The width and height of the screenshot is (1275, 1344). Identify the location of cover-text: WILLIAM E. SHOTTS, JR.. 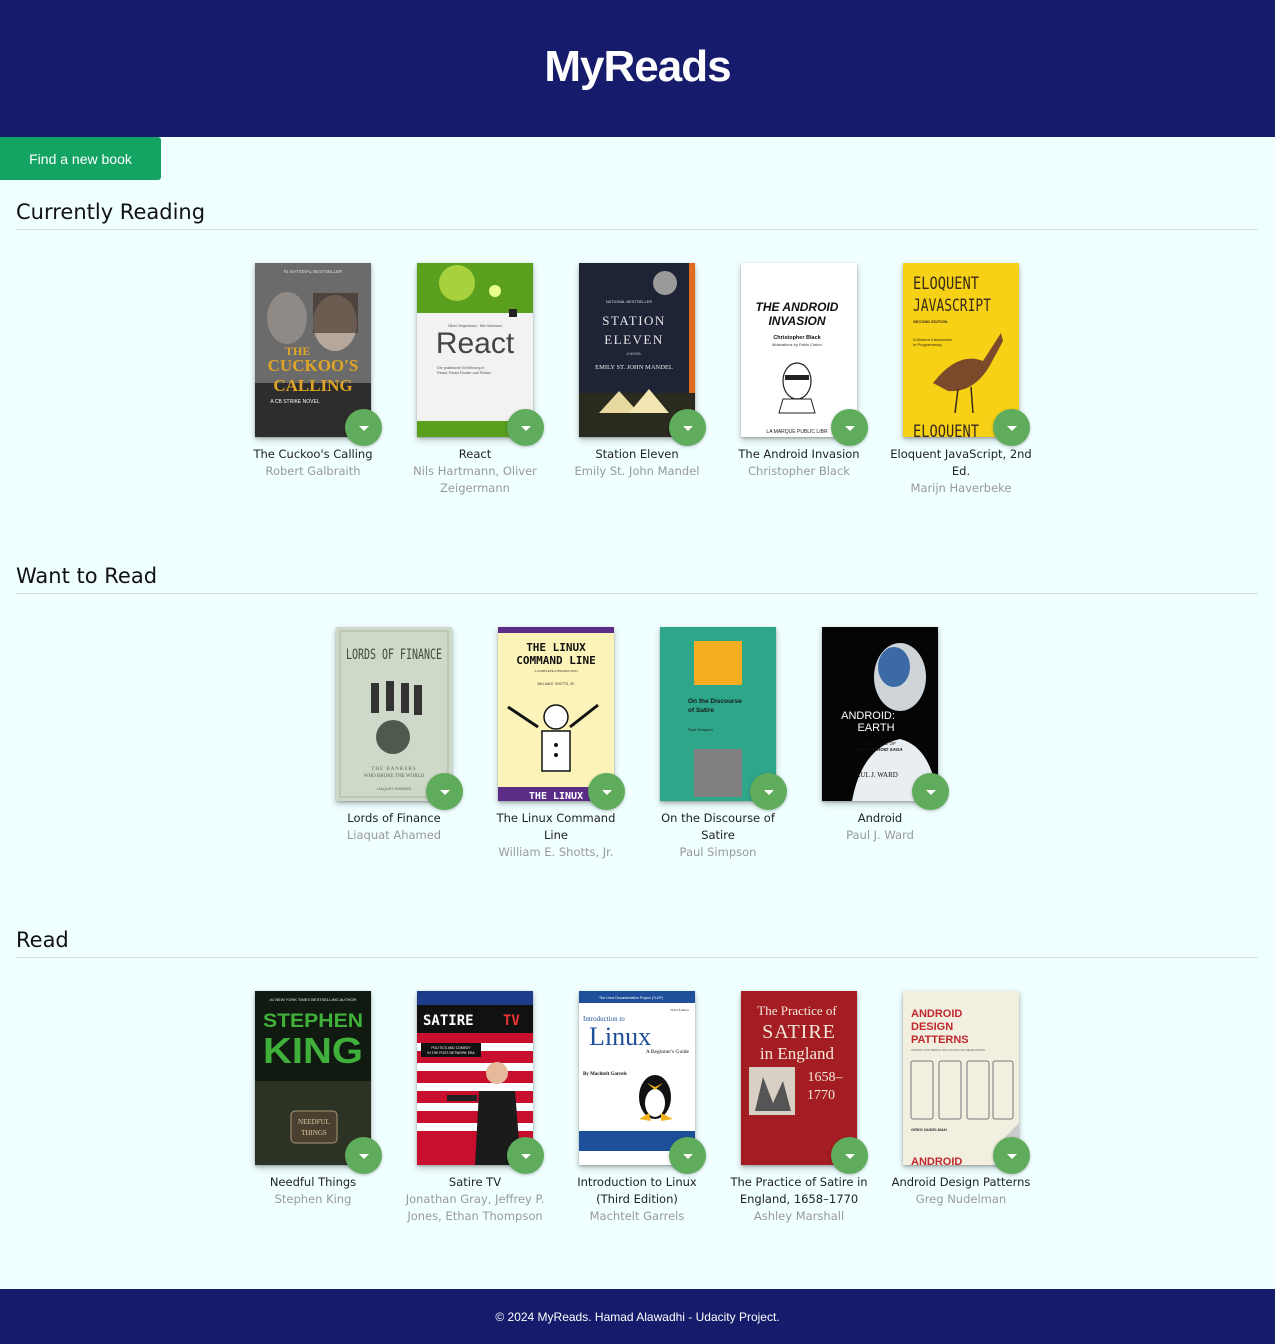
(555, 684).